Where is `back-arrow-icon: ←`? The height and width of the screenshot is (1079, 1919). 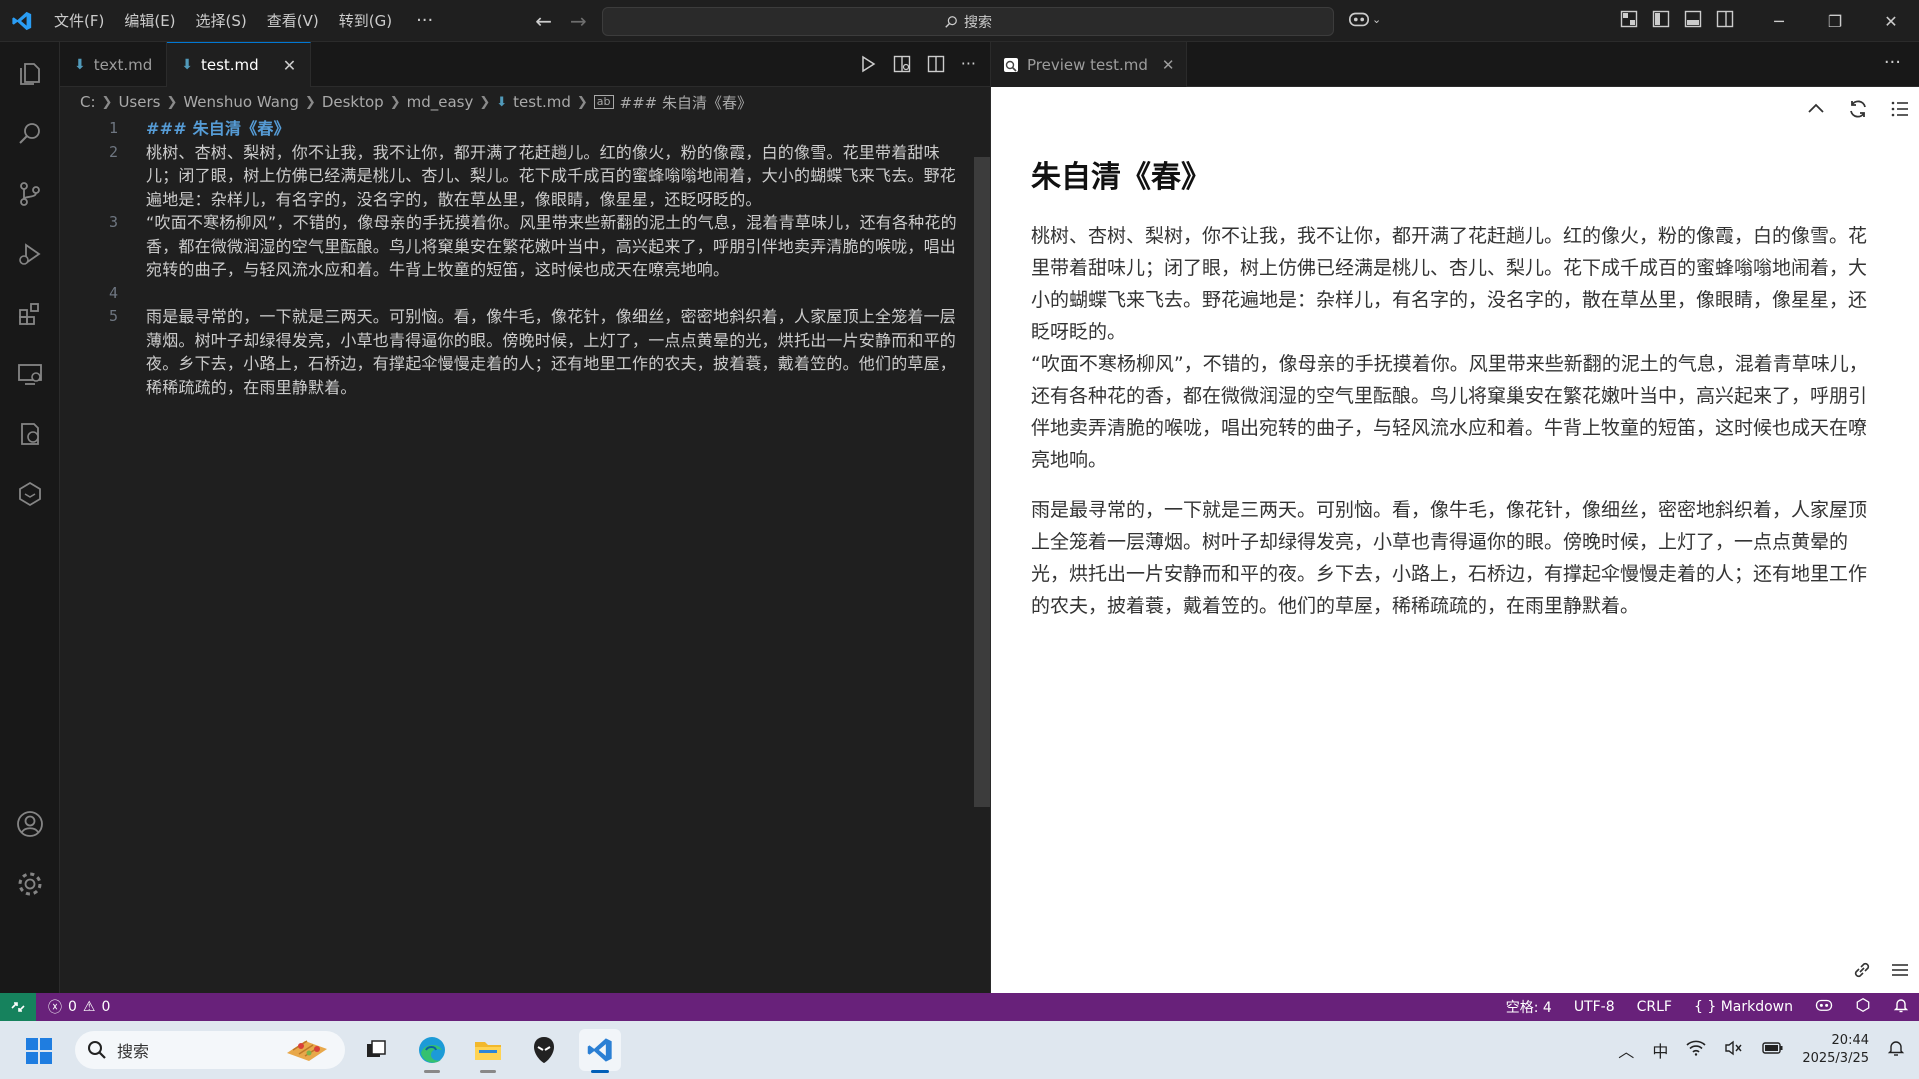
back-arrow-icon: ← is located at coordinates (543, 21).